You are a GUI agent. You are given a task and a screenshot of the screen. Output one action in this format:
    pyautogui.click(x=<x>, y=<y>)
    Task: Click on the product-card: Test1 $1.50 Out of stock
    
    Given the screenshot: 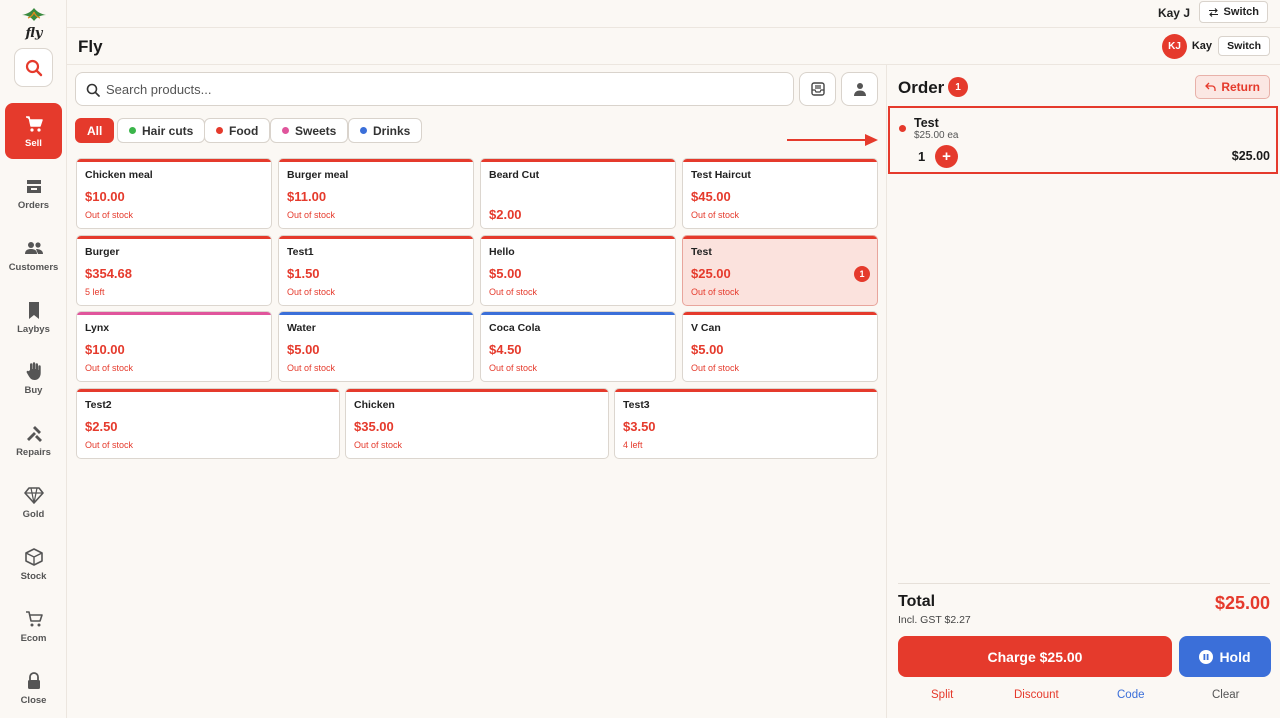 What is the action you would take?
    pyautogui.click(x=376, y=270)
    